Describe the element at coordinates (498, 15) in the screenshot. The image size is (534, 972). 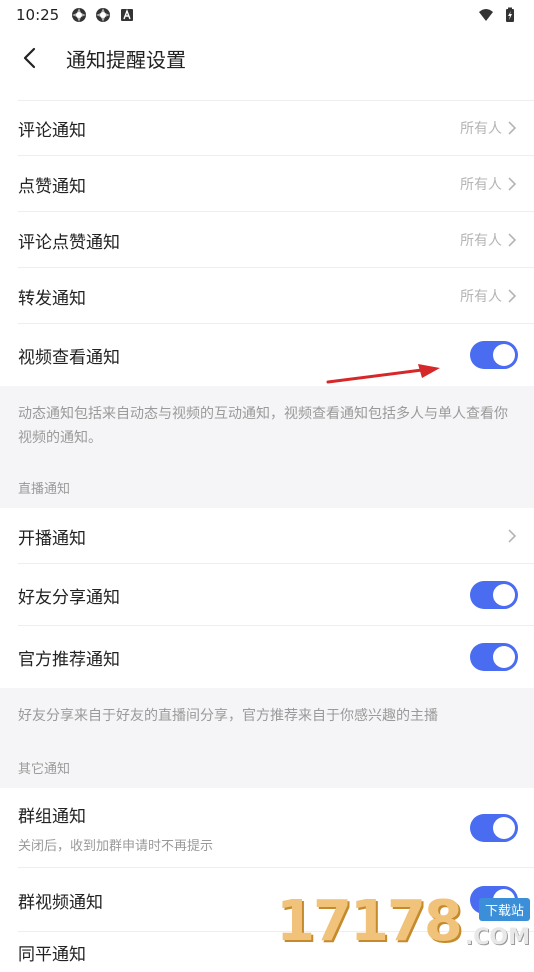
I see `status-icons-right` at that location.